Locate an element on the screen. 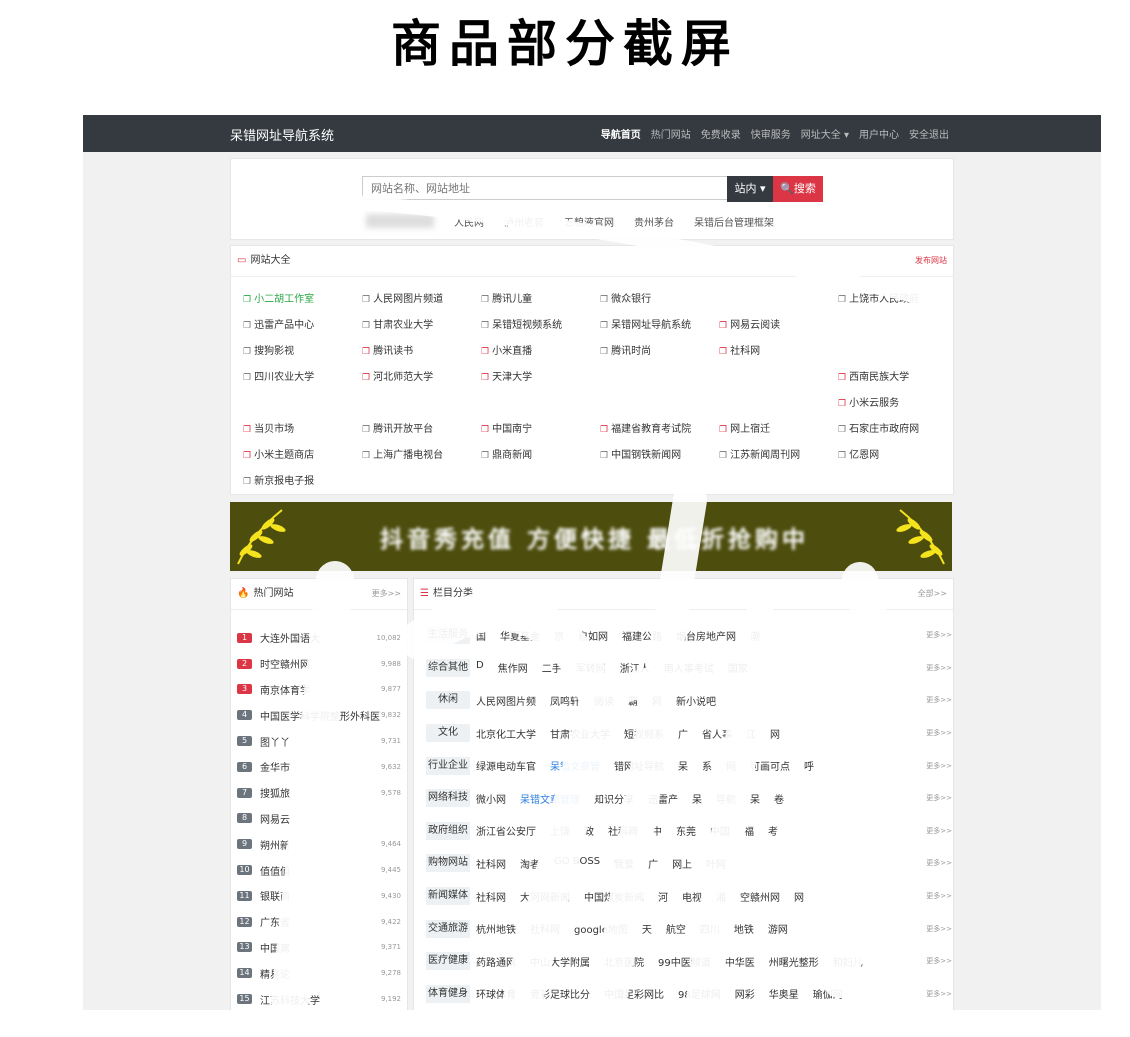 Image resolution: width=1130 pixels, height=1037 pixels. hot-site-row: 3 南京体育学 9,877 is located at coordinates (319, 690).